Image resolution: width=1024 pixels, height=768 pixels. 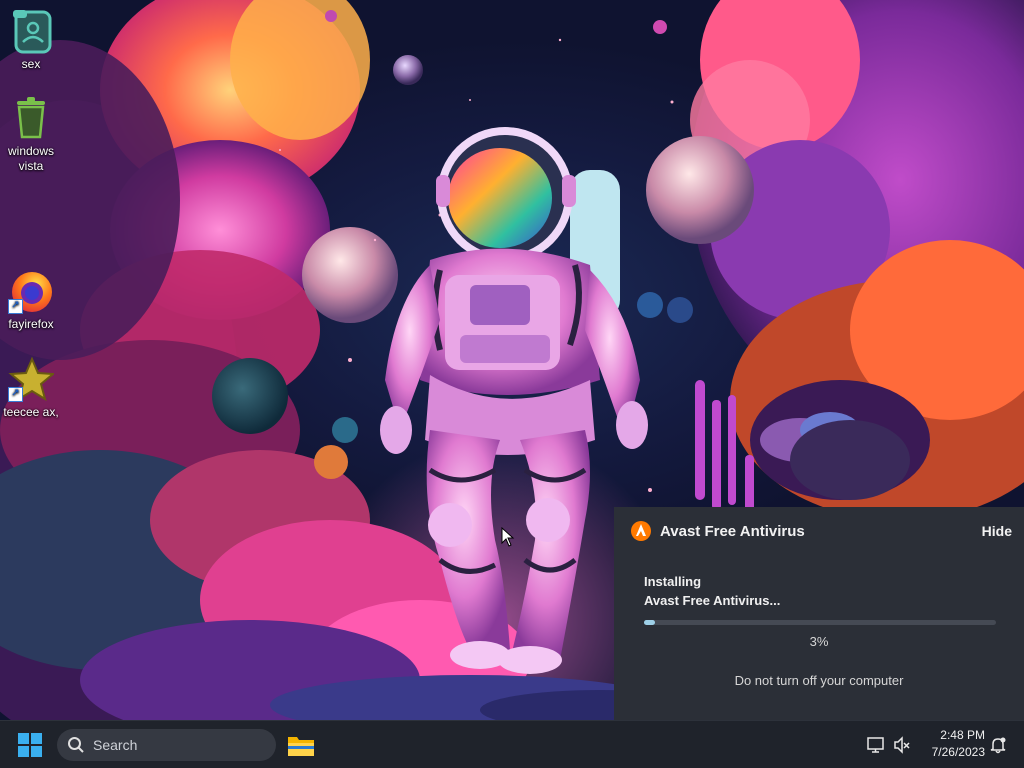 What do you see at coordinates (31, 118) in the screenshot?
I see `recycle-bin-icon` at bounding box center [31, 118].